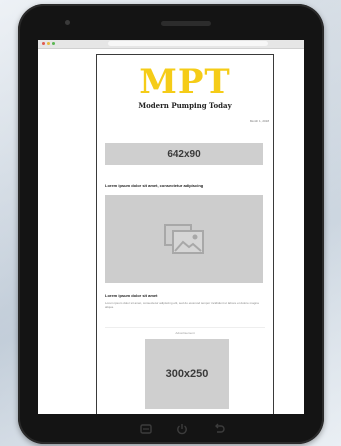 The image size is (341, 446). Describe the element at coordinates (185, 327) in the screenshot. I see `section-divider` at that location.